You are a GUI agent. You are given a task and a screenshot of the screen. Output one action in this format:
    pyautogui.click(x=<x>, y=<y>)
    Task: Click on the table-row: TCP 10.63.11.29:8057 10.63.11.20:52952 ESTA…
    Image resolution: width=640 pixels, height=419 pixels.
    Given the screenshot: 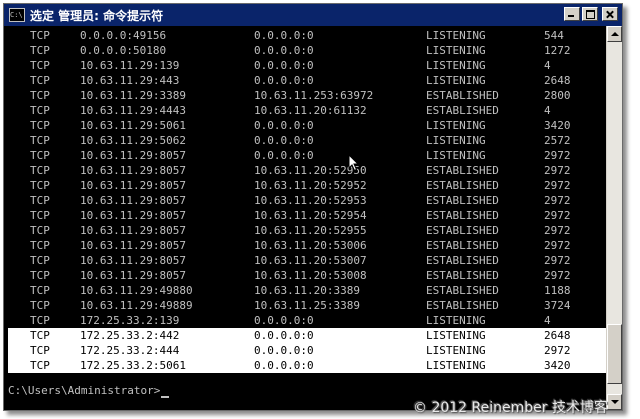 What is the action you would take?
    pyautogui.click(x=307, y=185)
    